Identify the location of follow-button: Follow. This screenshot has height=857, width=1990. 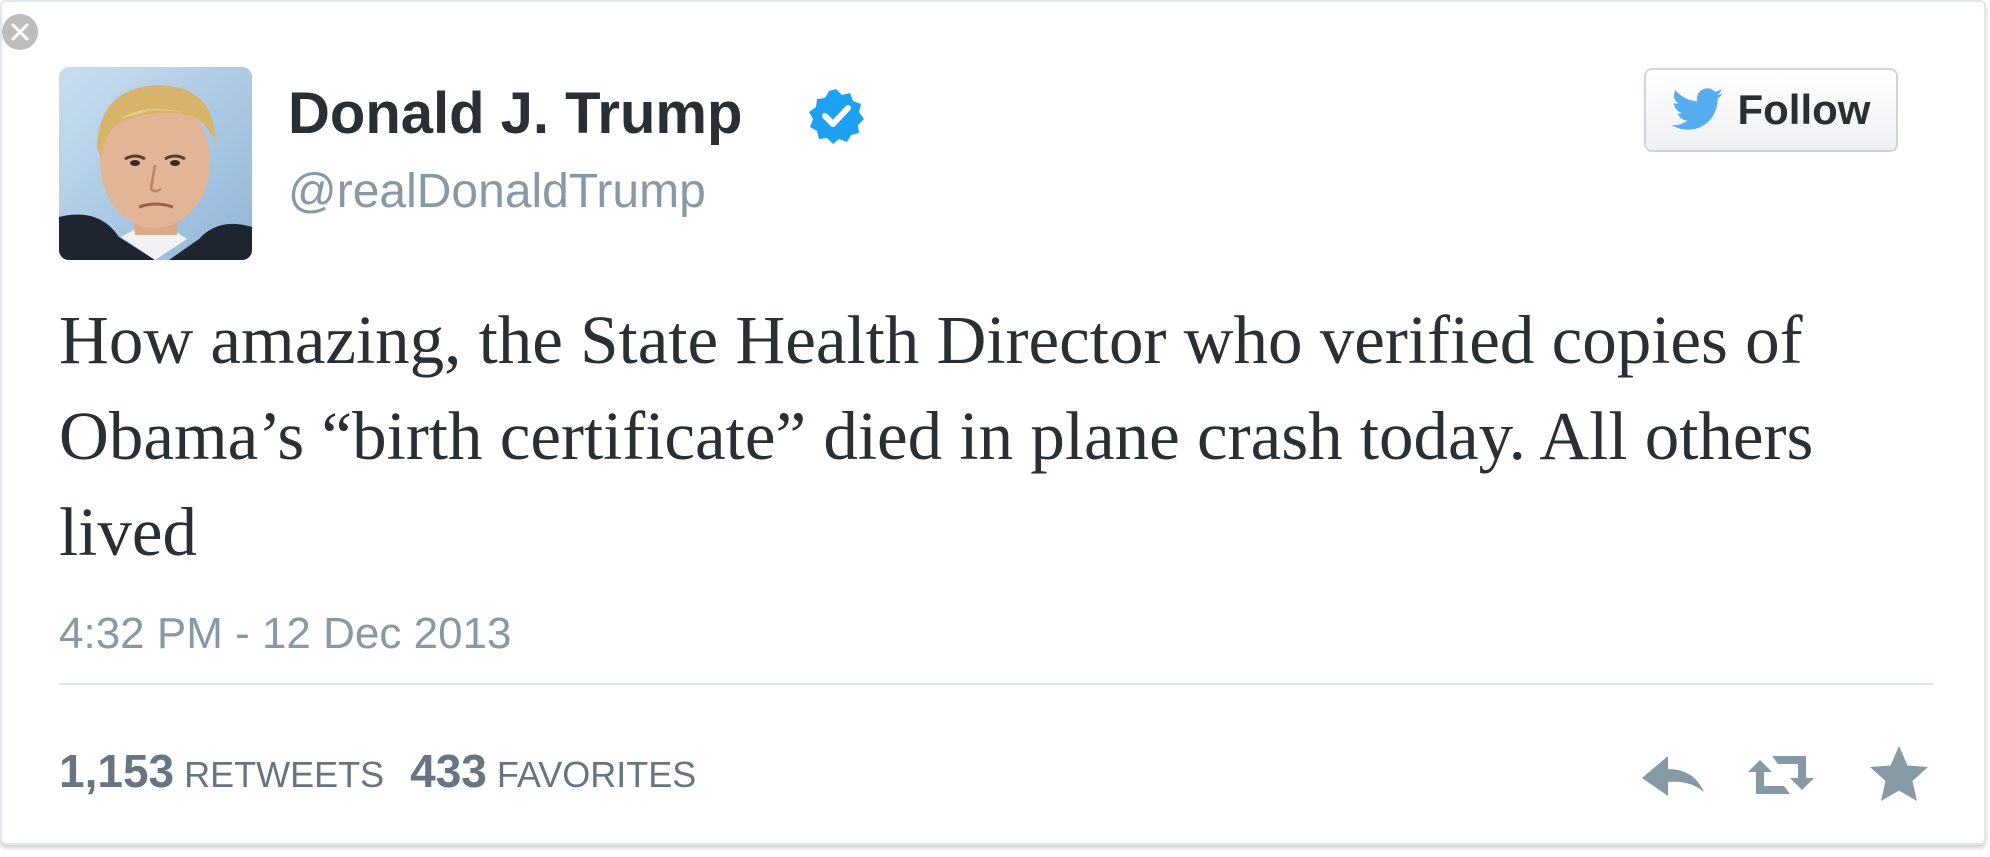
(1771, 110).